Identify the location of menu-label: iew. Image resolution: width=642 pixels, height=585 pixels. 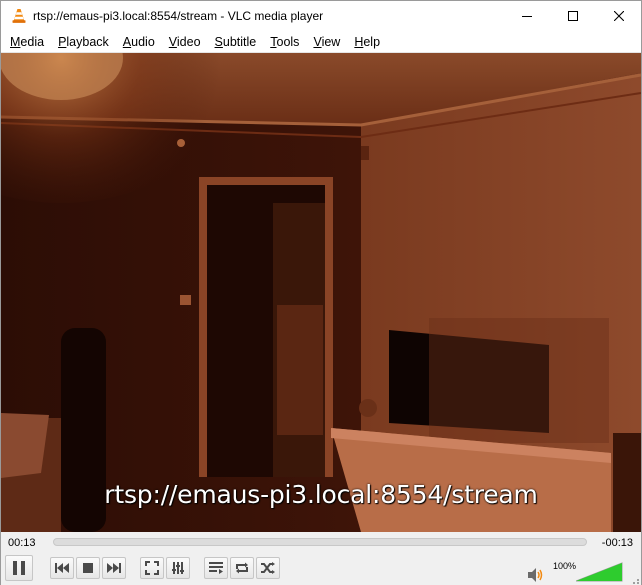
(331, 41).